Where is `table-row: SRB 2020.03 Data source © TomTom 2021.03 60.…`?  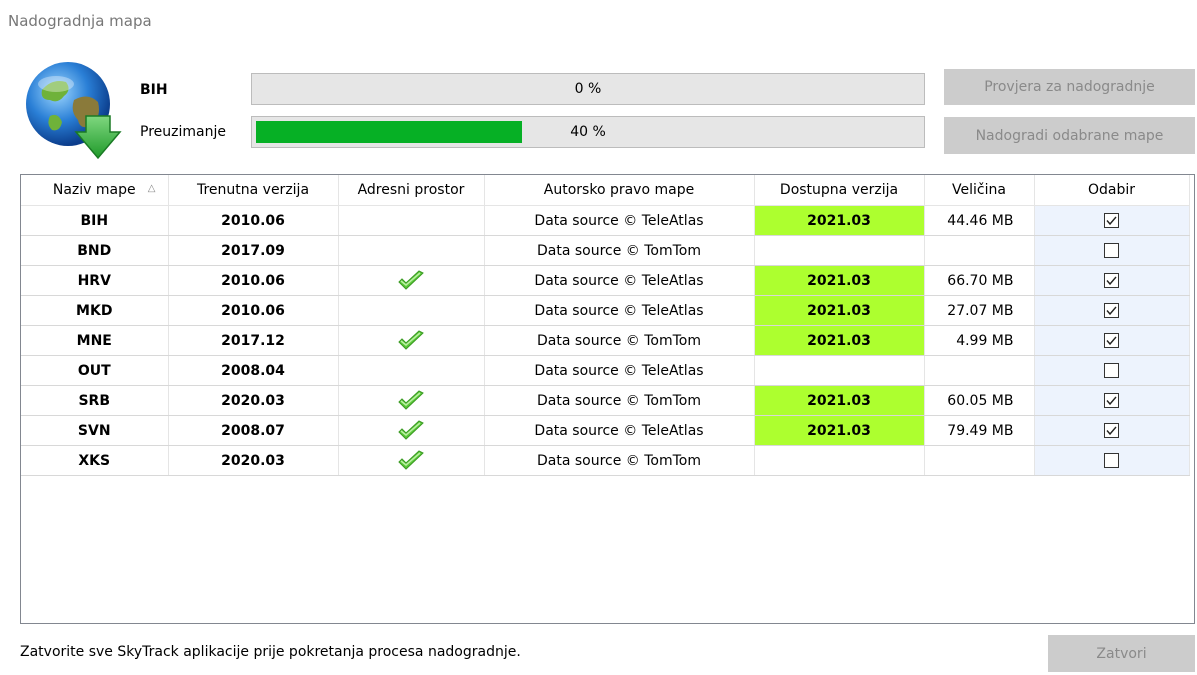
table-row: SRB 2020.03 Data source © TomTom 2021.03 60.… is located at coordinates (605, 400).